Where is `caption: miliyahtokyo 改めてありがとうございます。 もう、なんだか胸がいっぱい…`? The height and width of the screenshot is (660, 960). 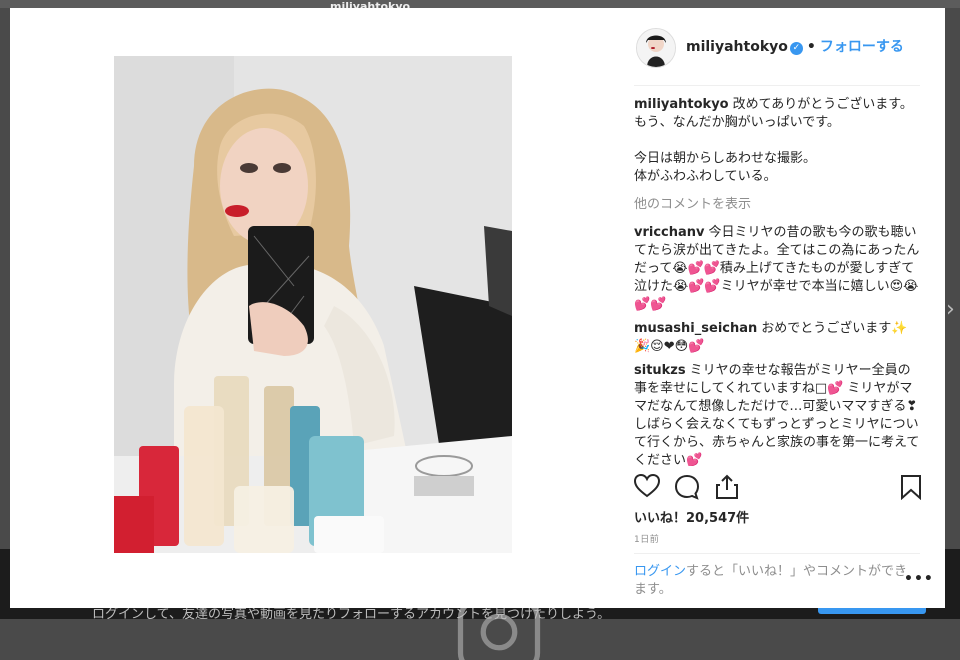
caption: miliyahtokyo 改めてありがとうございます。 もう、なんだか胸がいっぱい… is located at coordinates (777, 141).